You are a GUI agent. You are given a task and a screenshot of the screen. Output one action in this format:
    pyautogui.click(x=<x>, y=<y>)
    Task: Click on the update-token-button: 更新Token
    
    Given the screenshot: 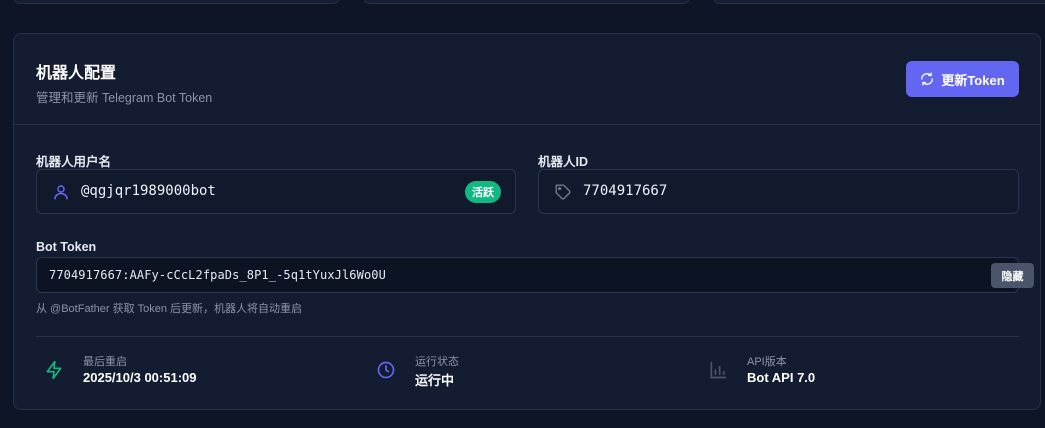 What is the action you would take?
    pyautogui.click(x=962, y=79)
    